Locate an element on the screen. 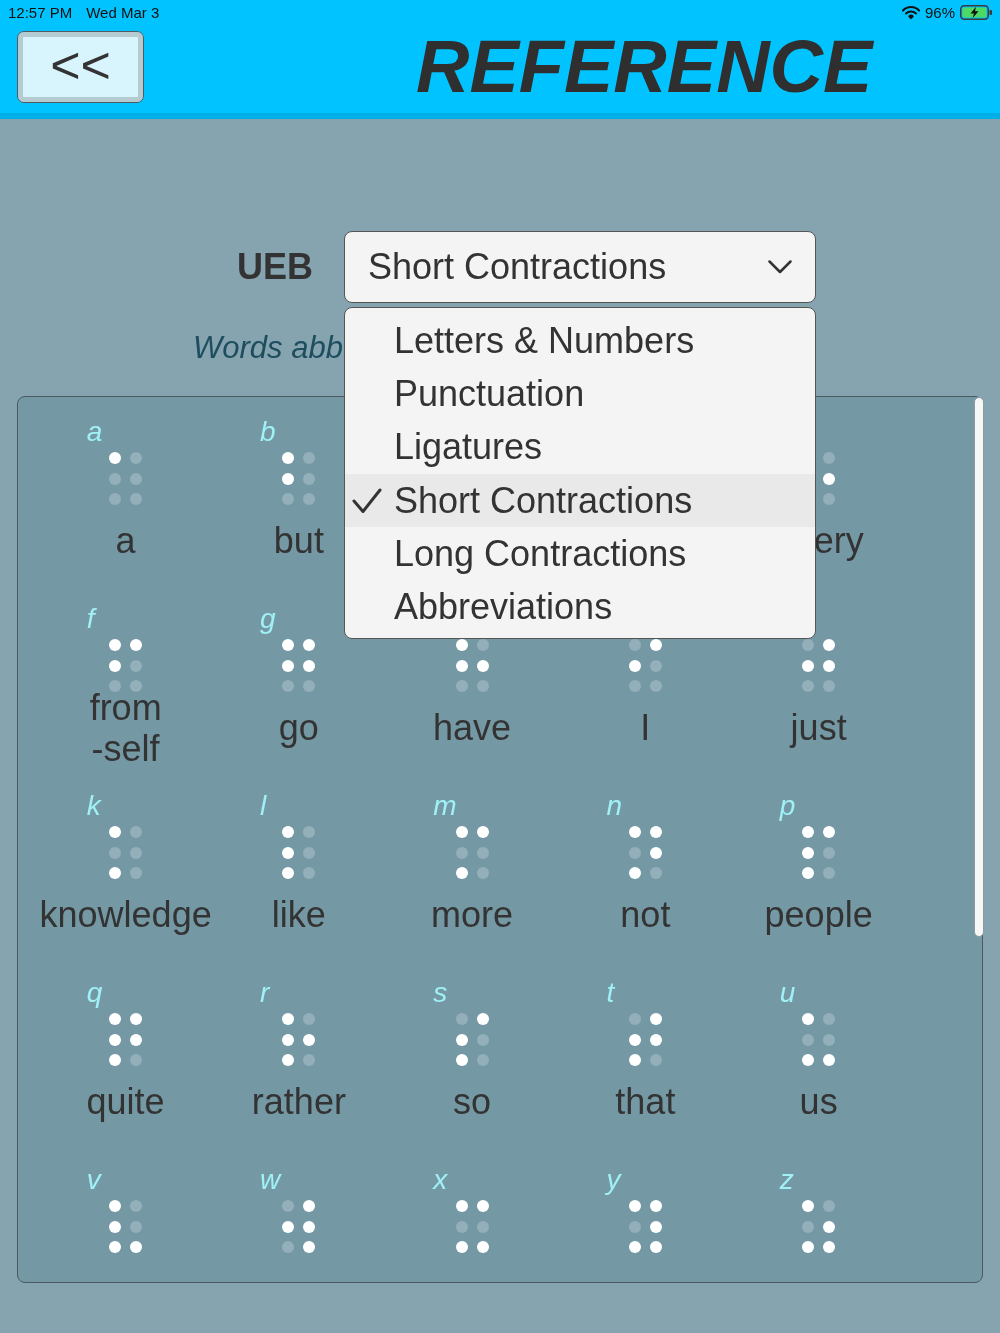  wifi-icon is located at coordinates (910, 12).